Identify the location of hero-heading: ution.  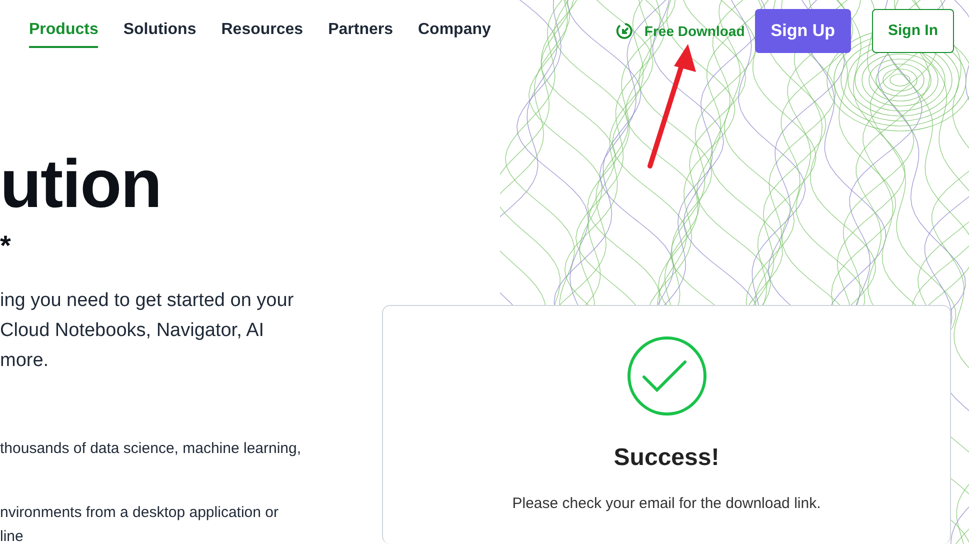
(81, 184).